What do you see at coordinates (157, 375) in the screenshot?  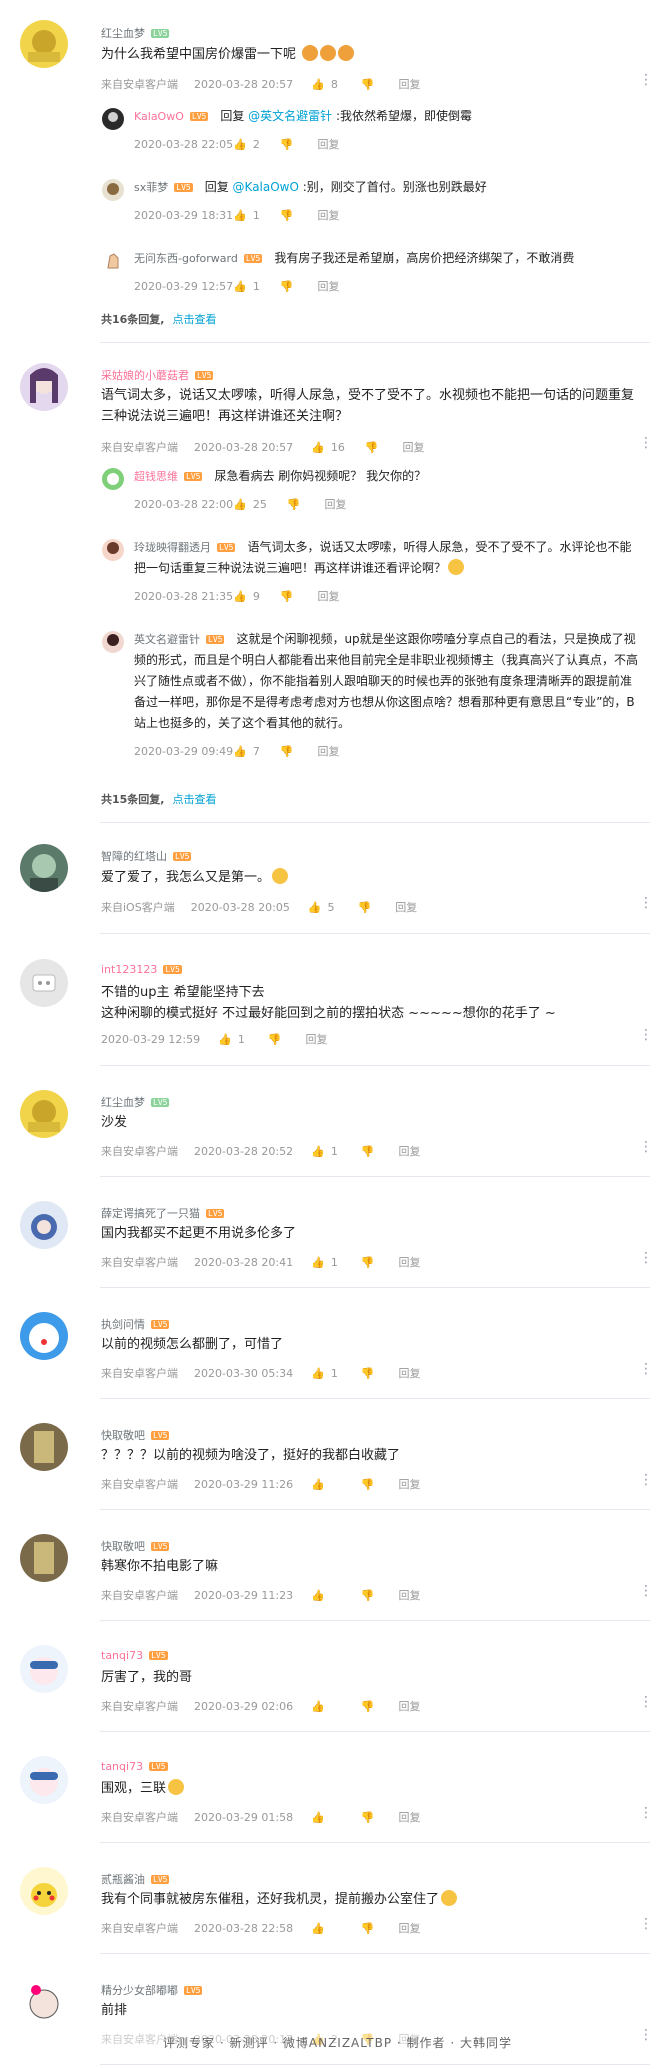 I see `username: 采姑娘的小蘑菇君 LV5` at bounding box center [157, 375].